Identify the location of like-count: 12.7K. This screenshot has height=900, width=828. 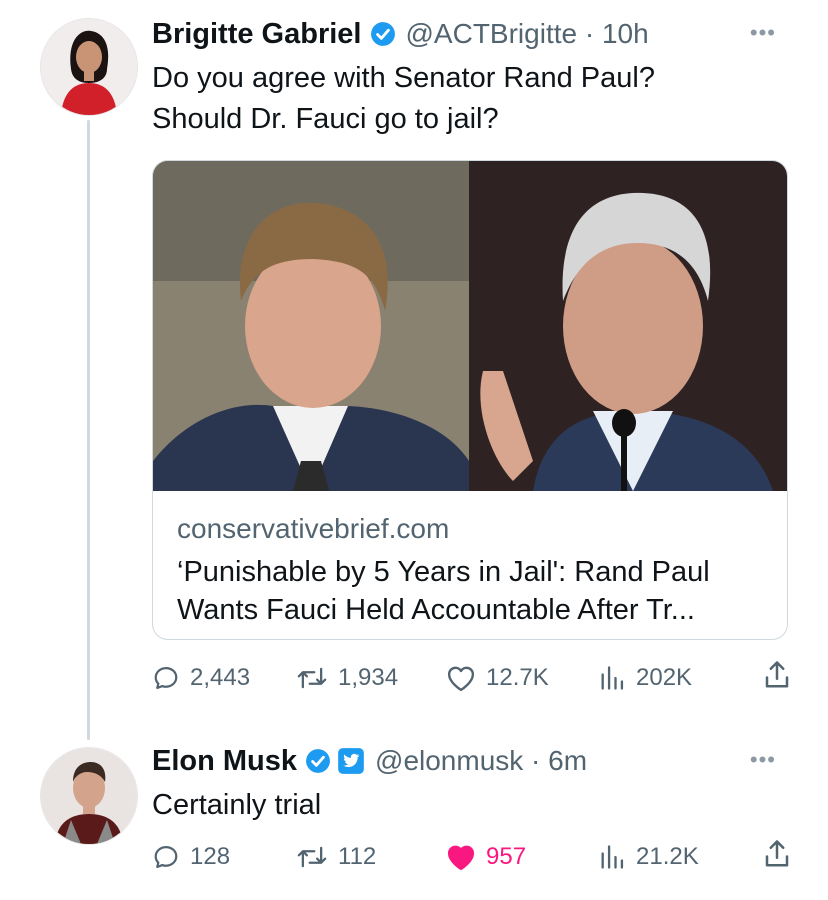
(517, 677).